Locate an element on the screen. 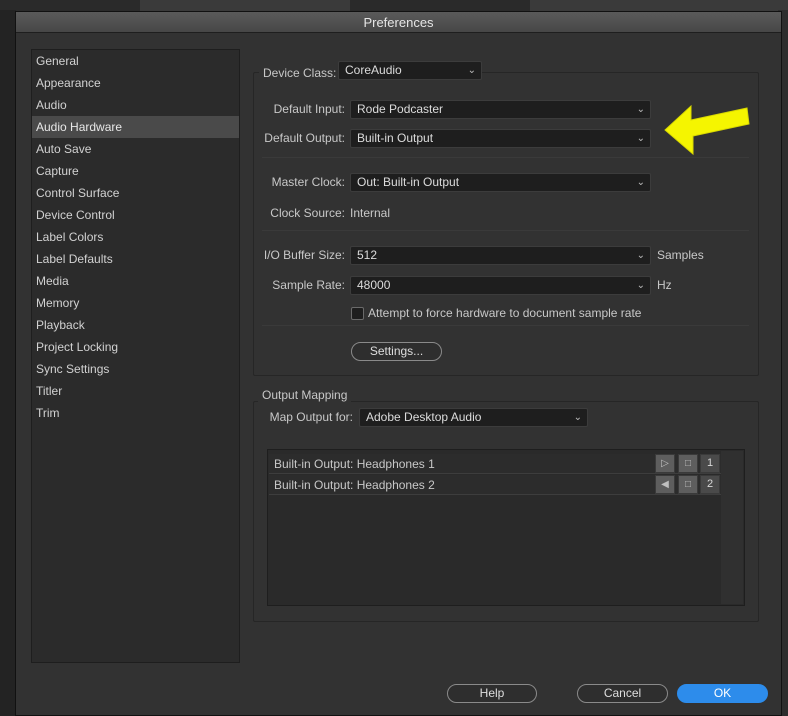 The image size is (788, 716). map-output-for-dropdown: Adobe Desktop Audio ⌄ is located at coordinates (473, 417).